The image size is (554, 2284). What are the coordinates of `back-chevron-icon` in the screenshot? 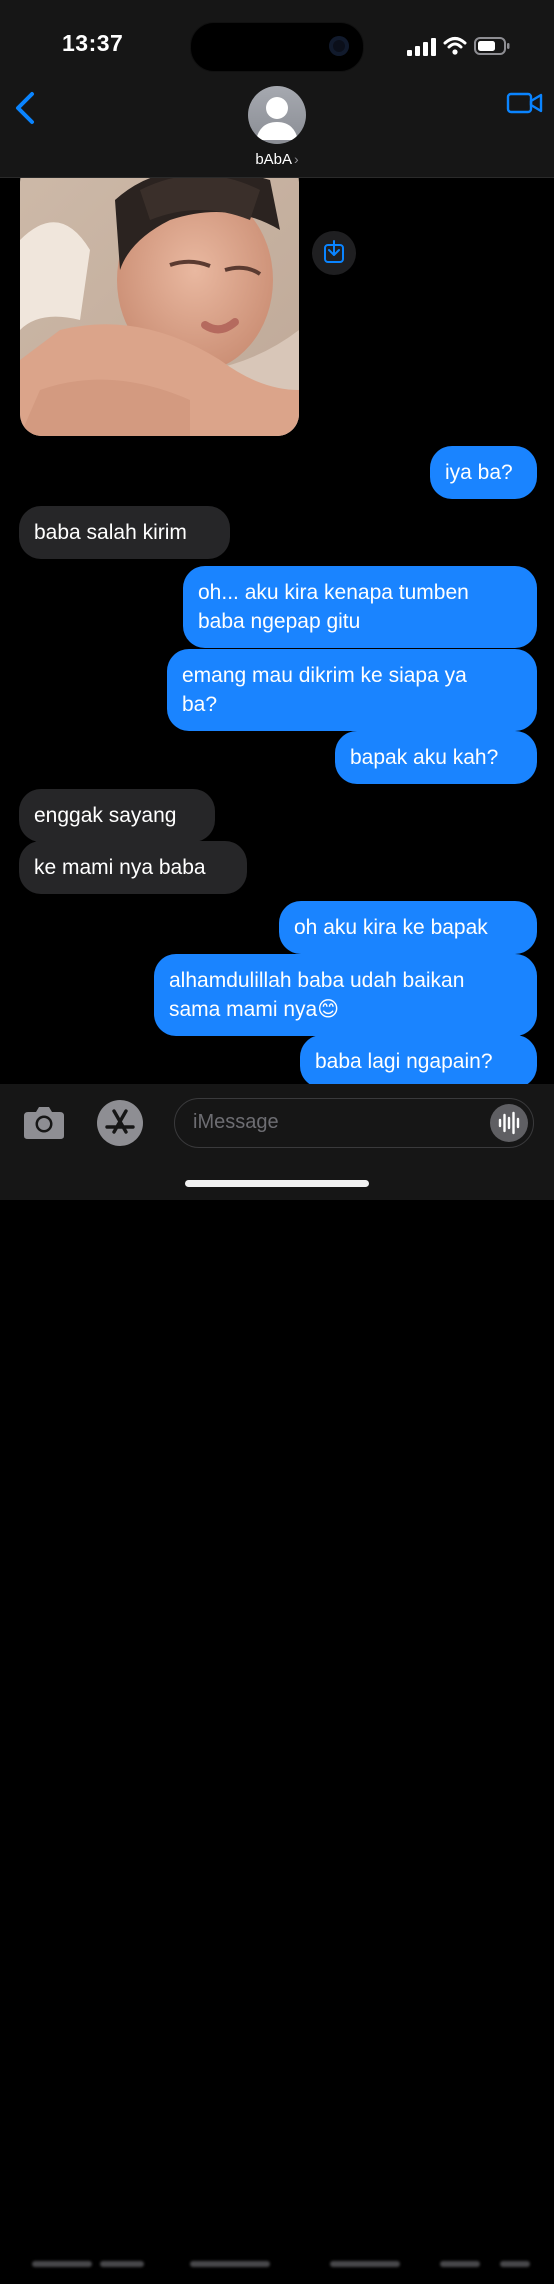 It's located at (25, 108).